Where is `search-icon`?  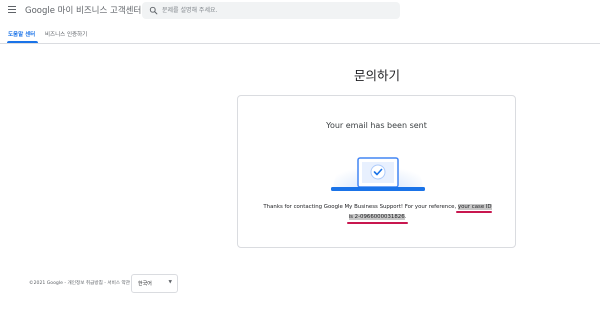 search-icon is located at coordinates (153, 10).